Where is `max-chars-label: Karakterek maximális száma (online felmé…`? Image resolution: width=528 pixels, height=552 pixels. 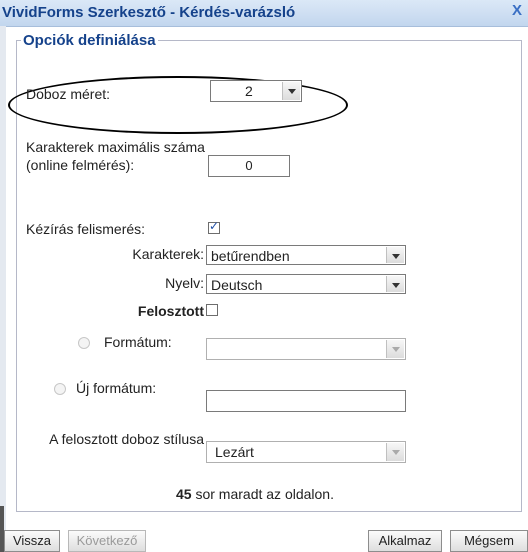 max-chars-label: Karakterek maximális száma (online felmé… is located at coordinates (115, 156).